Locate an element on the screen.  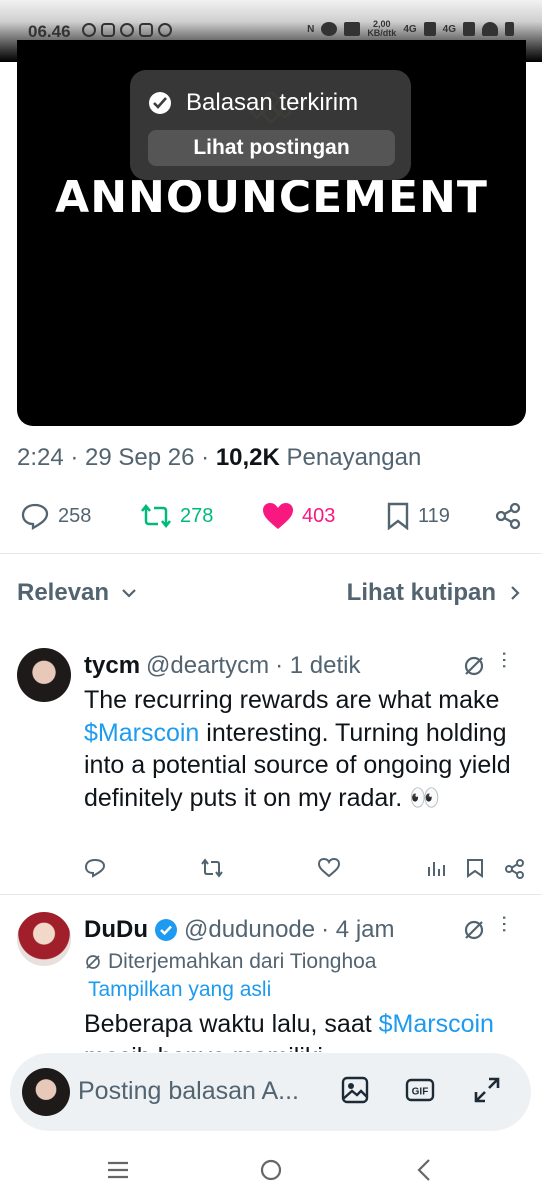
recent-apps-icon is located at coordinates (118, 1170).